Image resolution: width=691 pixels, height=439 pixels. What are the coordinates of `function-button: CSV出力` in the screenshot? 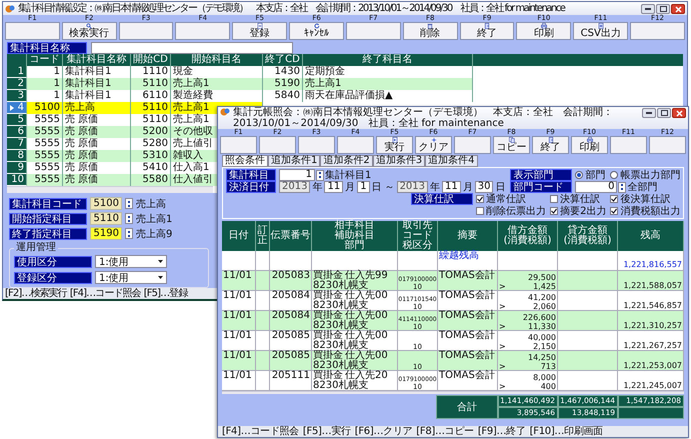 It's located at (600, 31).